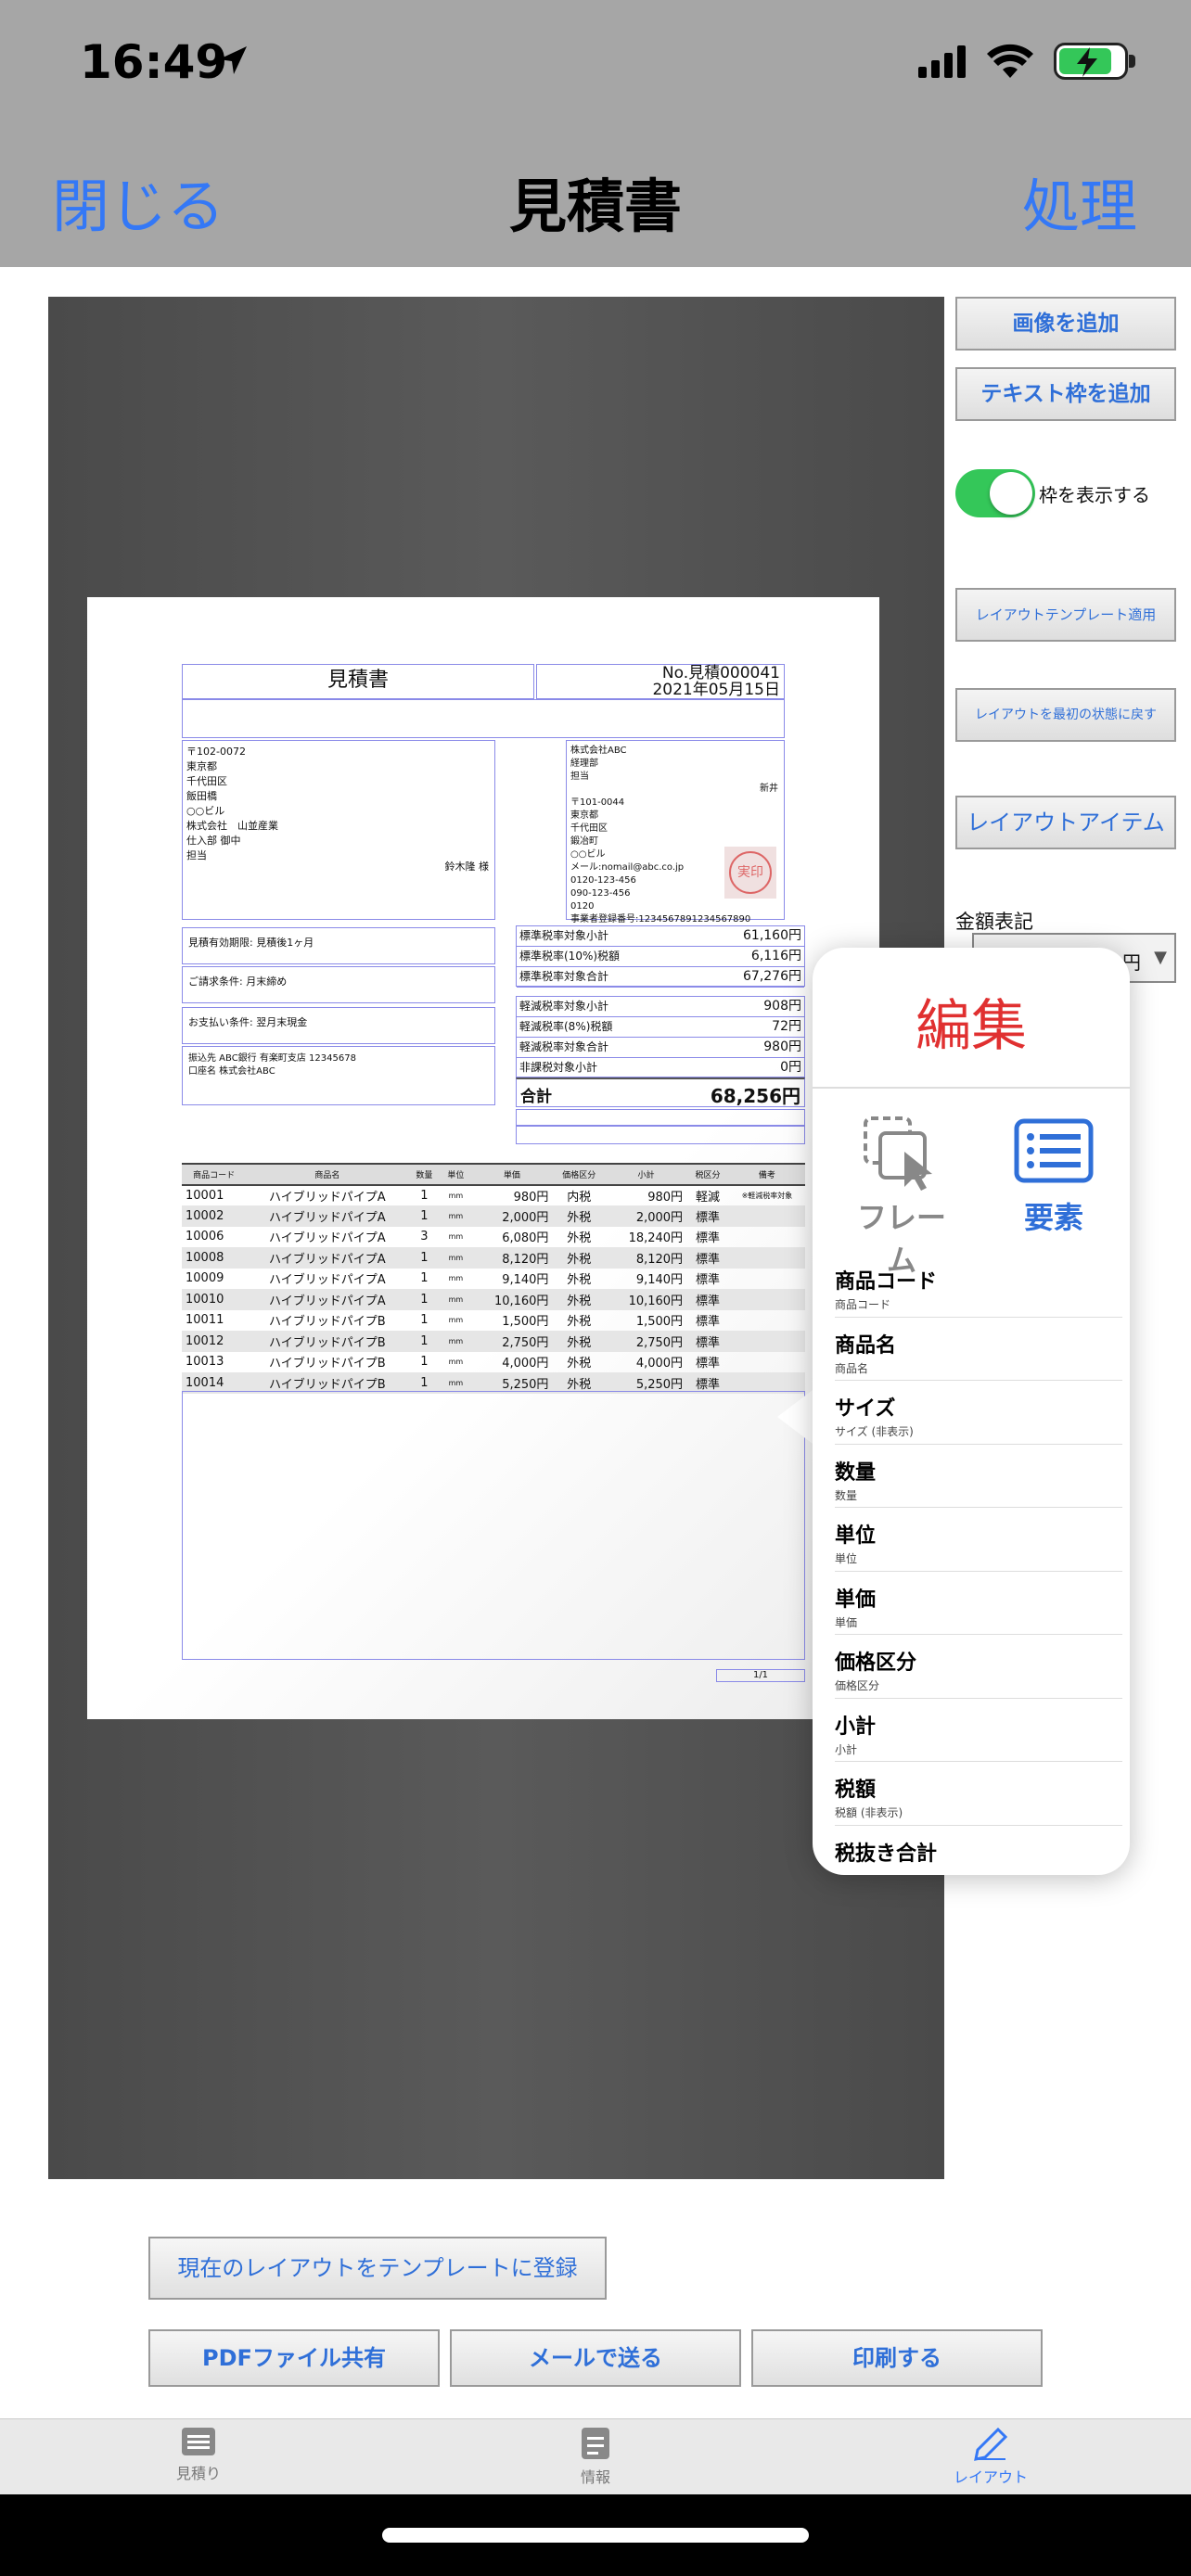 Image resolution: width=1191 pixels, height=2576 pixels. Describe the element at coordinates (995, 493) in the screenshot. I see `show-frame-toggle` at that location.